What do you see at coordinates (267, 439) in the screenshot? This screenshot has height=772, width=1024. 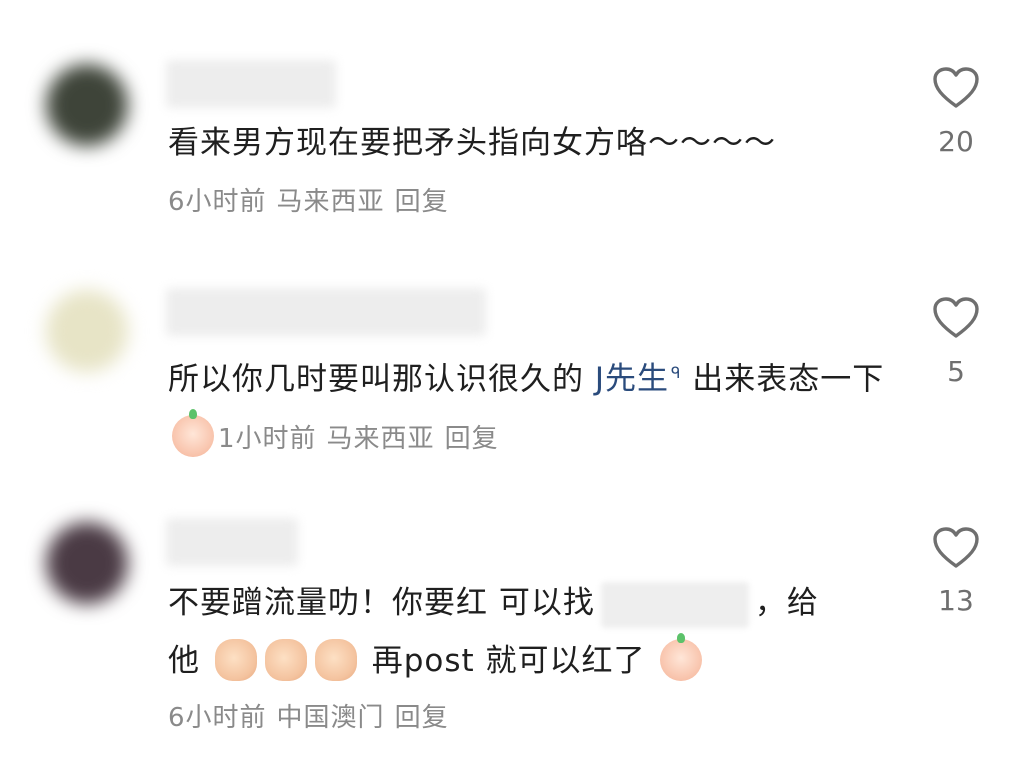 I see `comment-time: 1小时前` at bounding box center [267, 439].